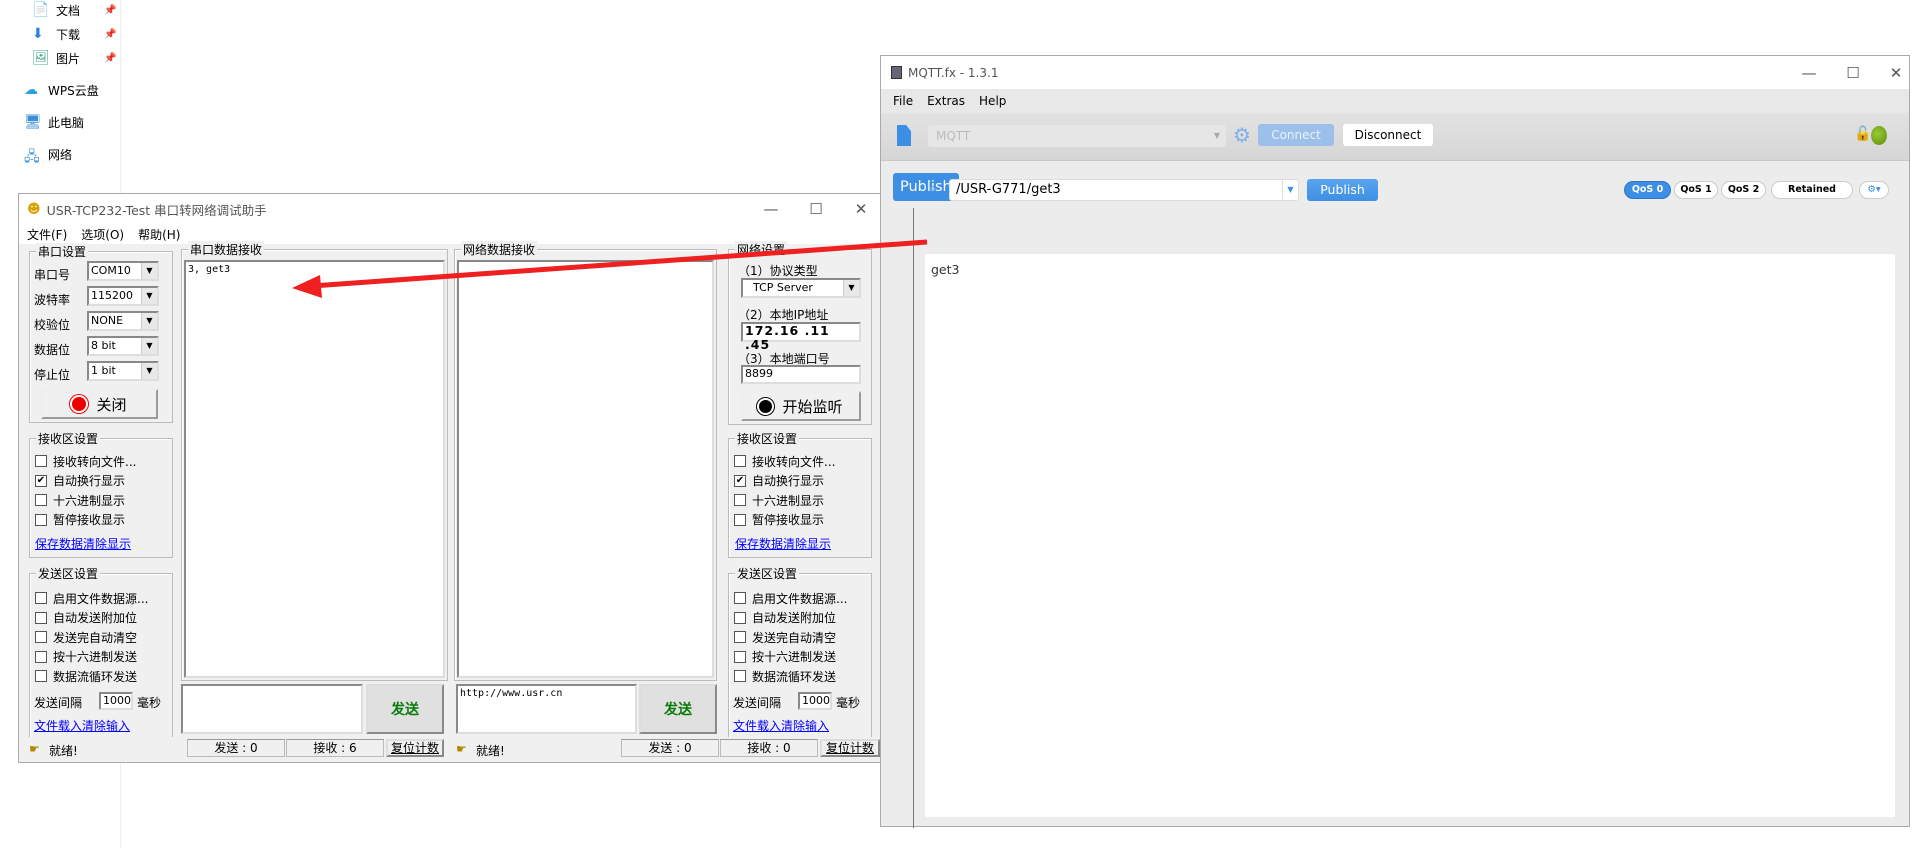  Describe the element at coordinates (816, 209) in the screenshot. I see `maximize-button: ☐` at that location.